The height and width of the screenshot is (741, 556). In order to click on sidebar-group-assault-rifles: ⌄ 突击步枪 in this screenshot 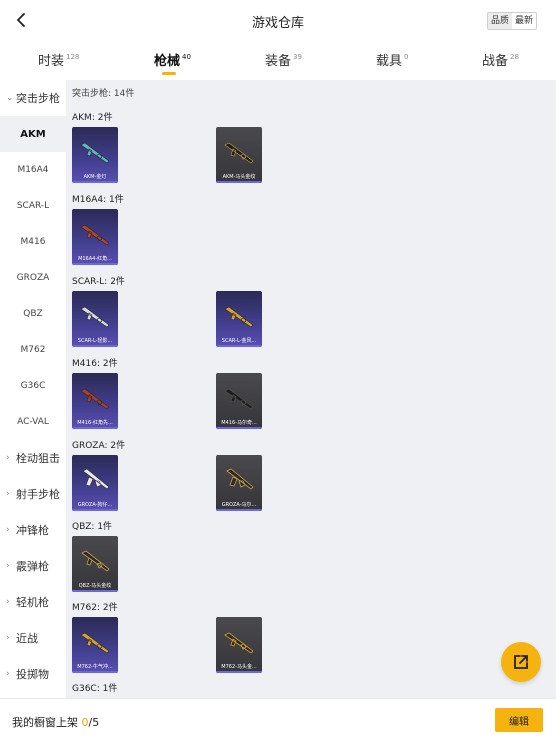, I will do `click(33, 98)`.